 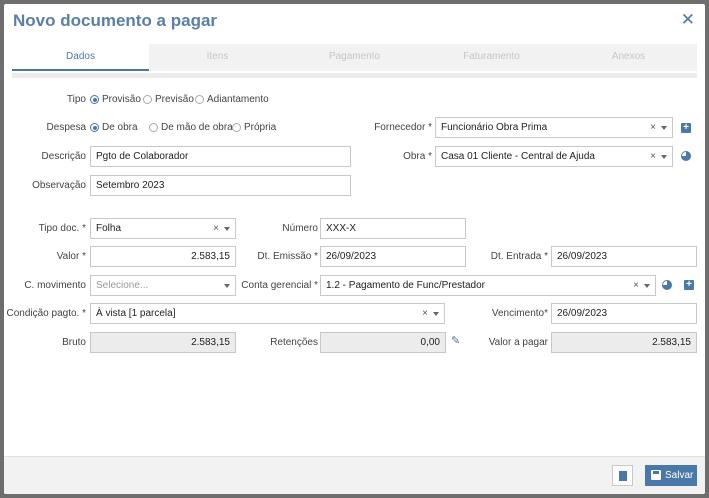 I want to click on conta-gerencial-label: Conta gerencial *, so click(x=279, y=285).